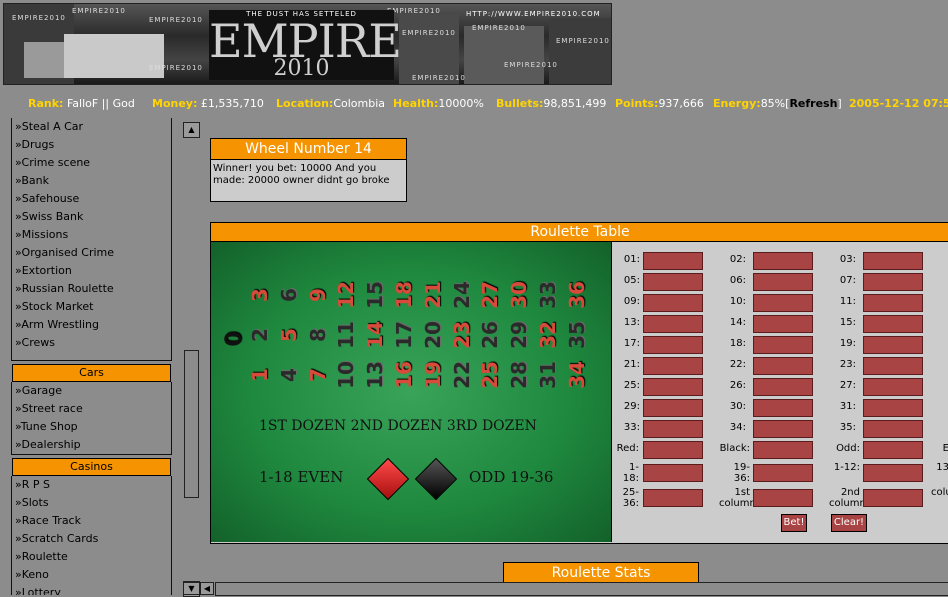  I want to click on sidebar-item: »Keno, so click(91, 575).